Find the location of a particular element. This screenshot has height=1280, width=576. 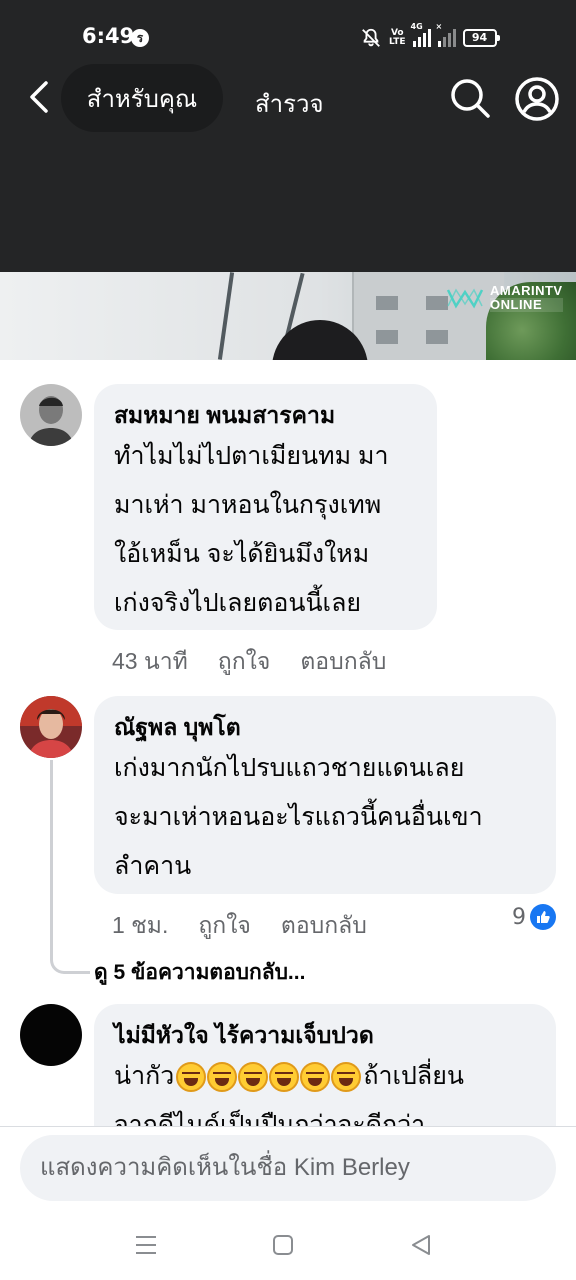

comment-meta: 1 ชม. ถูกใจ ตอบกลับ is located at coordinates (239, 926).